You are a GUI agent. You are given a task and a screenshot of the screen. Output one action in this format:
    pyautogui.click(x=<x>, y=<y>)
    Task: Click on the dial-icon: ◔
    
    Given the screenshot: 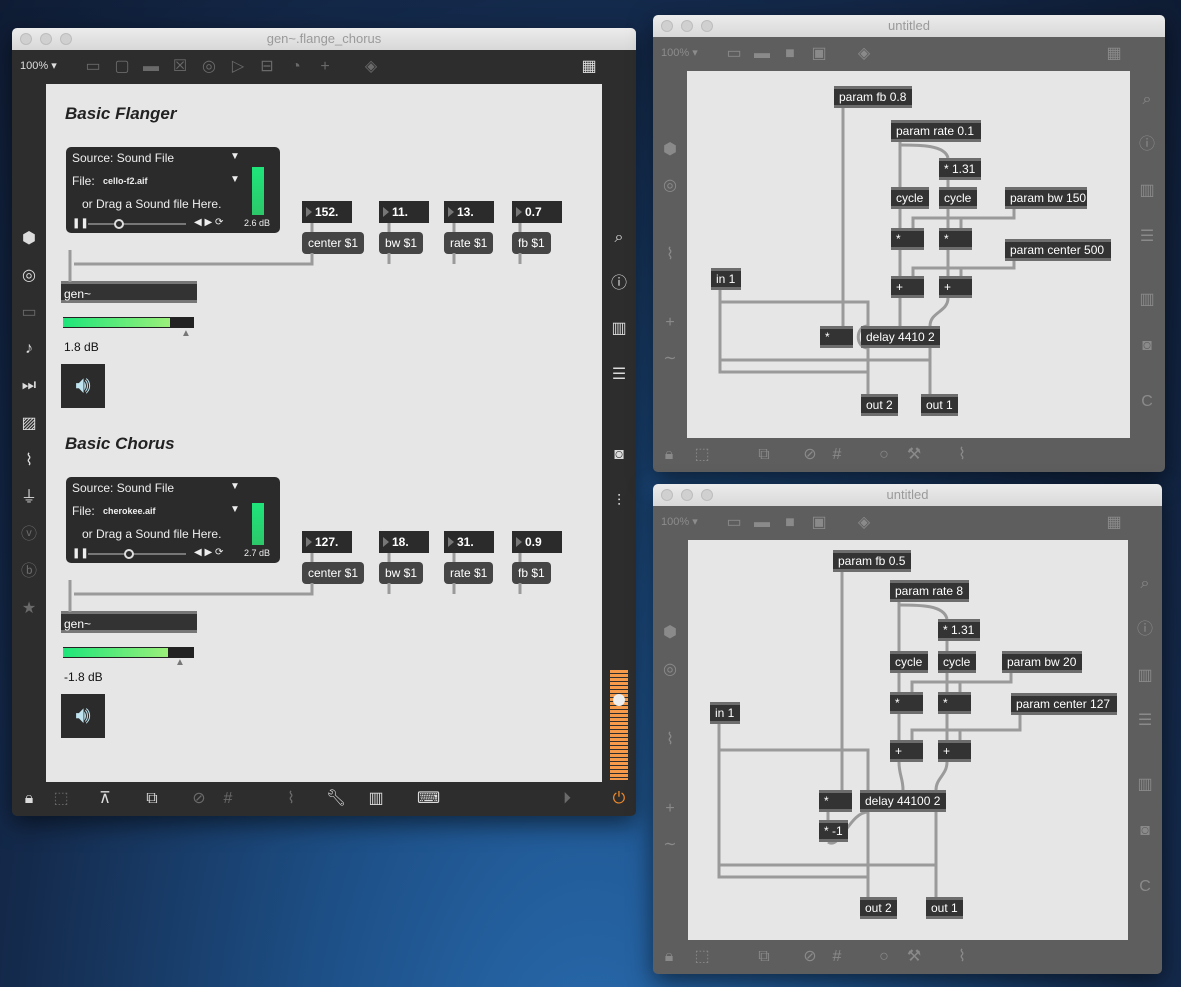 What is the action you would take?
    pyautogui.click(x=296, y=67)
    